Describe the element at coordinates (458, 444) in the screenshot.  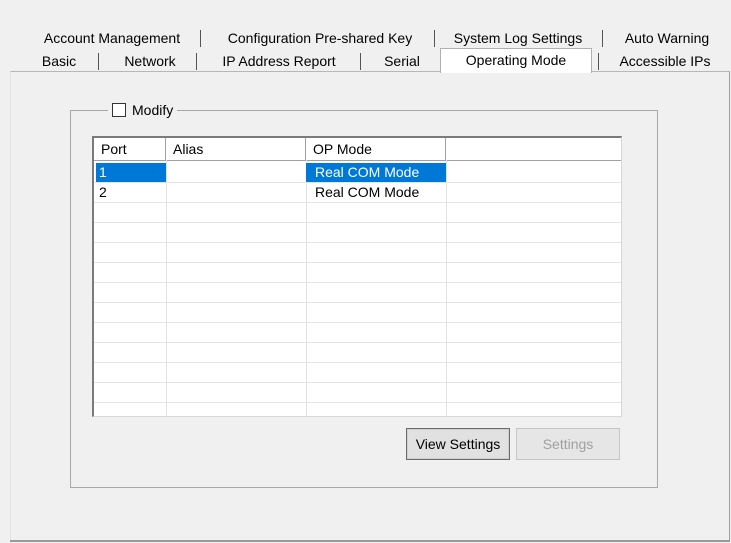
I see `view-settings-button: View Settings` at that location.